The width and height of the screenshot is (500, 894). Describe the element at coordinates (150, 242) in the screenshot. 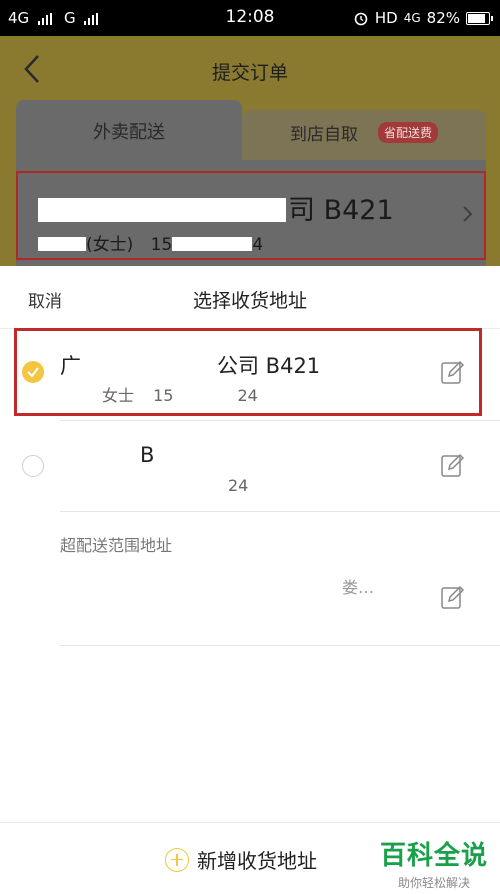

I see `current-contact-line: (女士) 15 4` at that location.